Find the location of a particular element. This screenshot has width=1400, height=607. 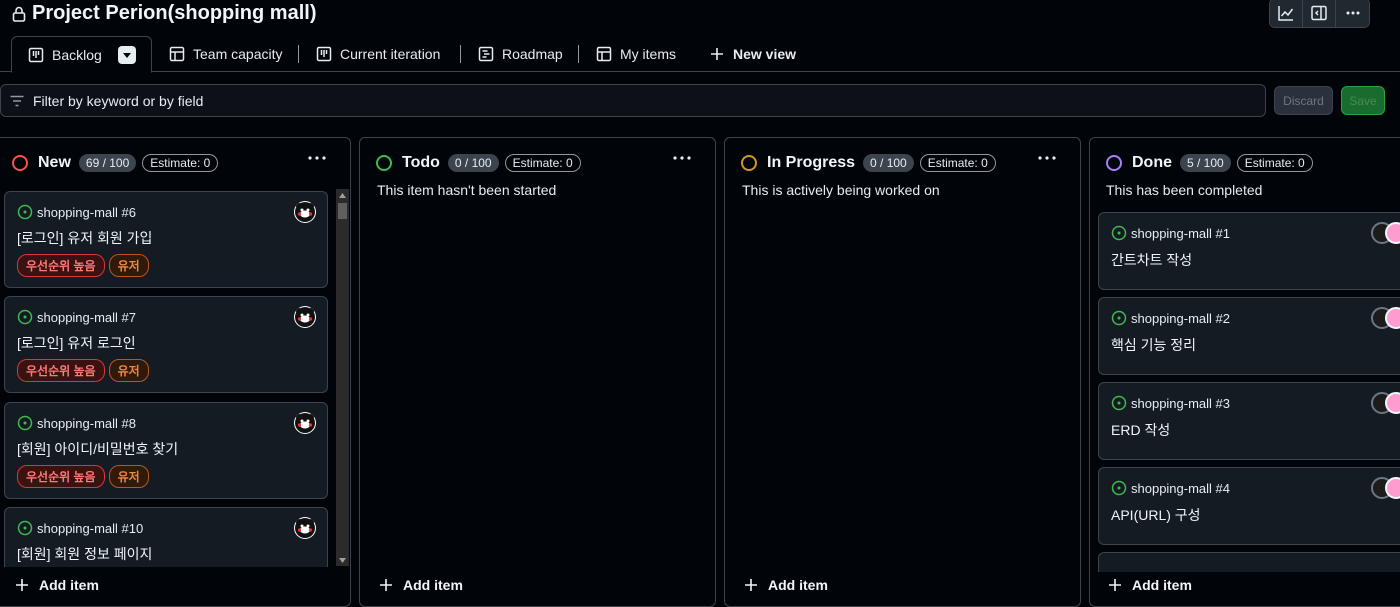

triangle-down-icon is located at coordinates (126, 55).